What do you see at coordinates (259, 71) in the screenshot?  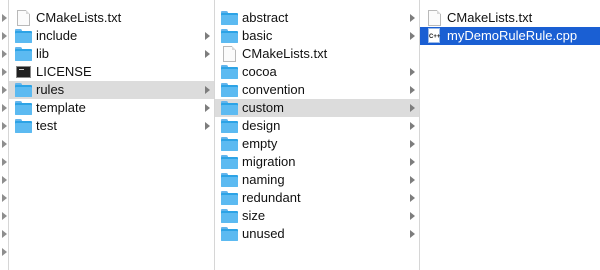 I see `item-label: cocoa` at bounding box center [259, 71].